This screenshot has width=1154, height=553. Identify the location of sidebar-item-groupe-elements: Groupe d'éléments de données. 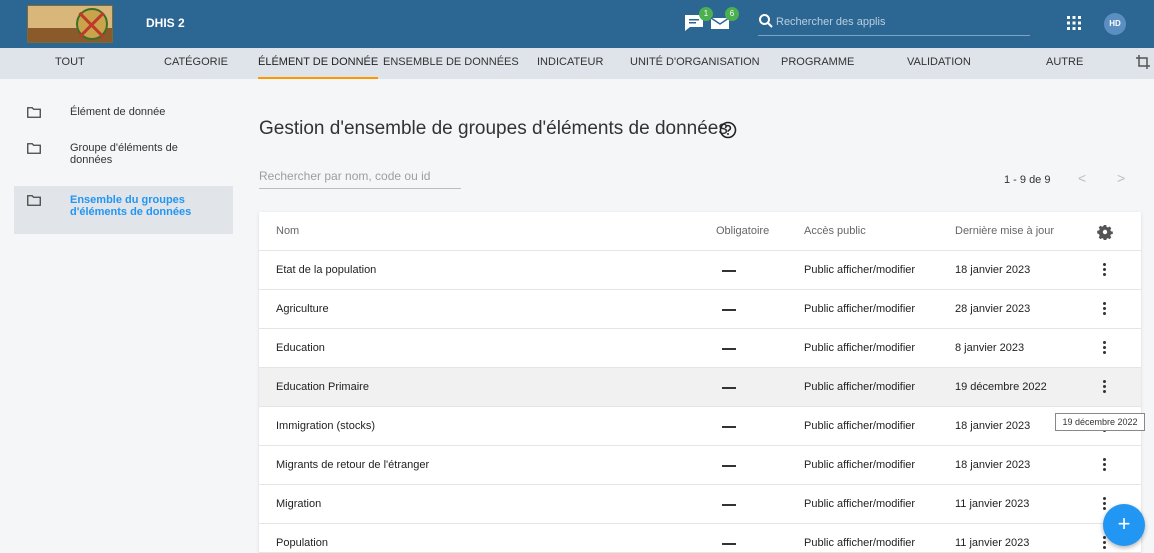
(123, 160).